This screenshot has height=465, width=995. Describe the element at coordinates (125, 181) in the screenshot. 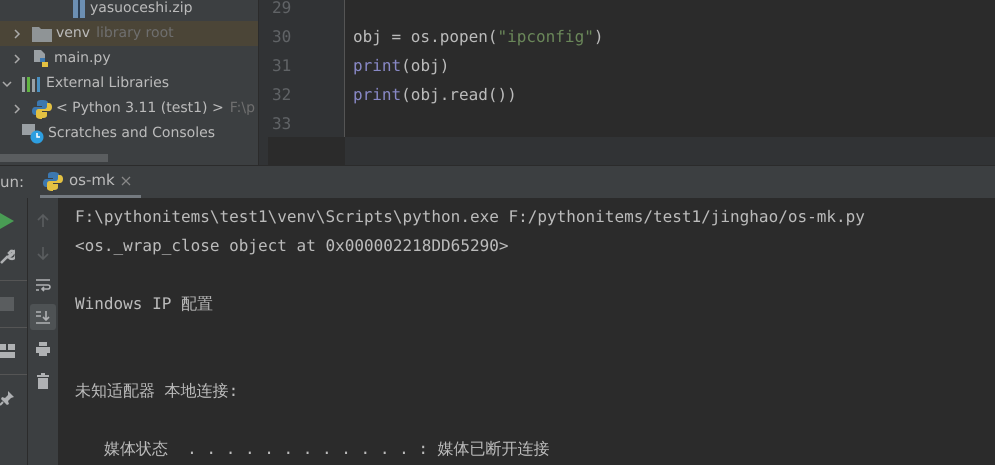

I see `close-icon` at that location.